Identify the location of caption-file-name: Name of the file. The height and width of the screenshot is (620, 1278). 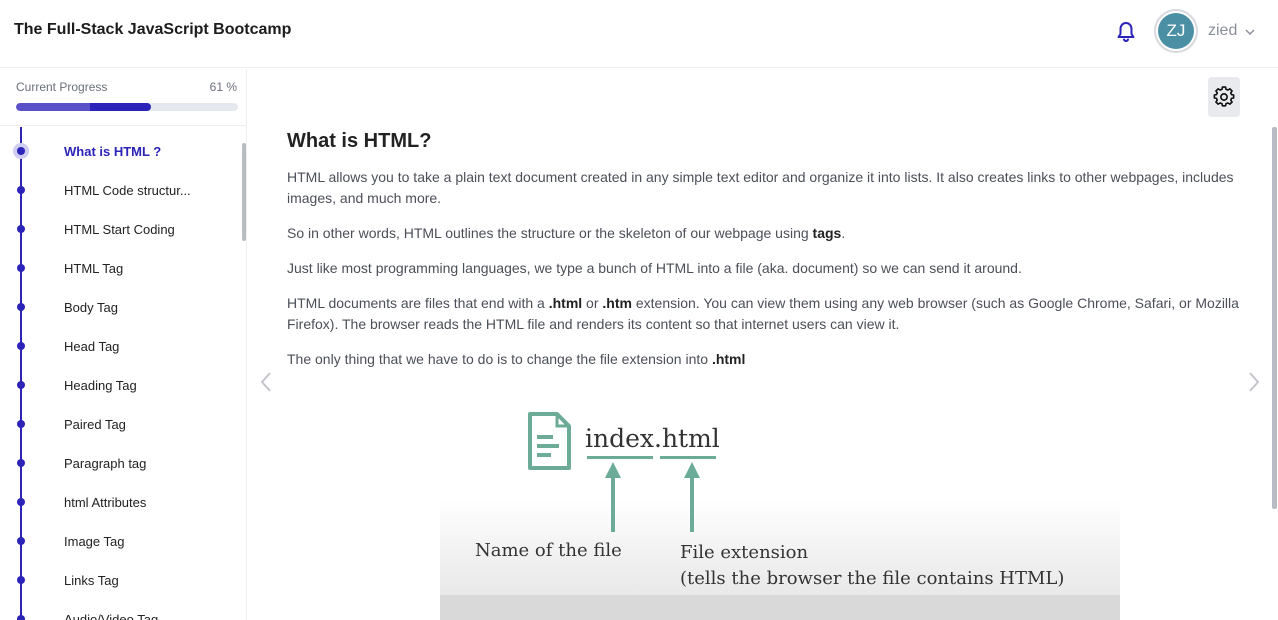
(548, 550).